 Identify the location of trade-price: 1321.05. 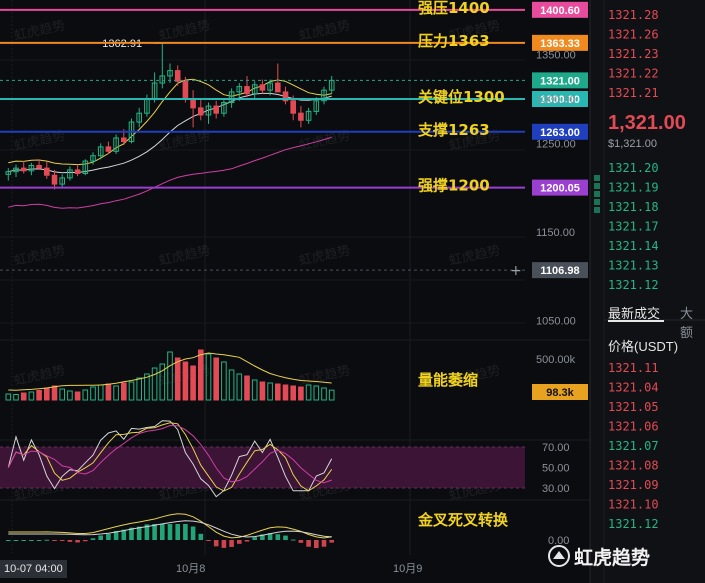
(633, 407).